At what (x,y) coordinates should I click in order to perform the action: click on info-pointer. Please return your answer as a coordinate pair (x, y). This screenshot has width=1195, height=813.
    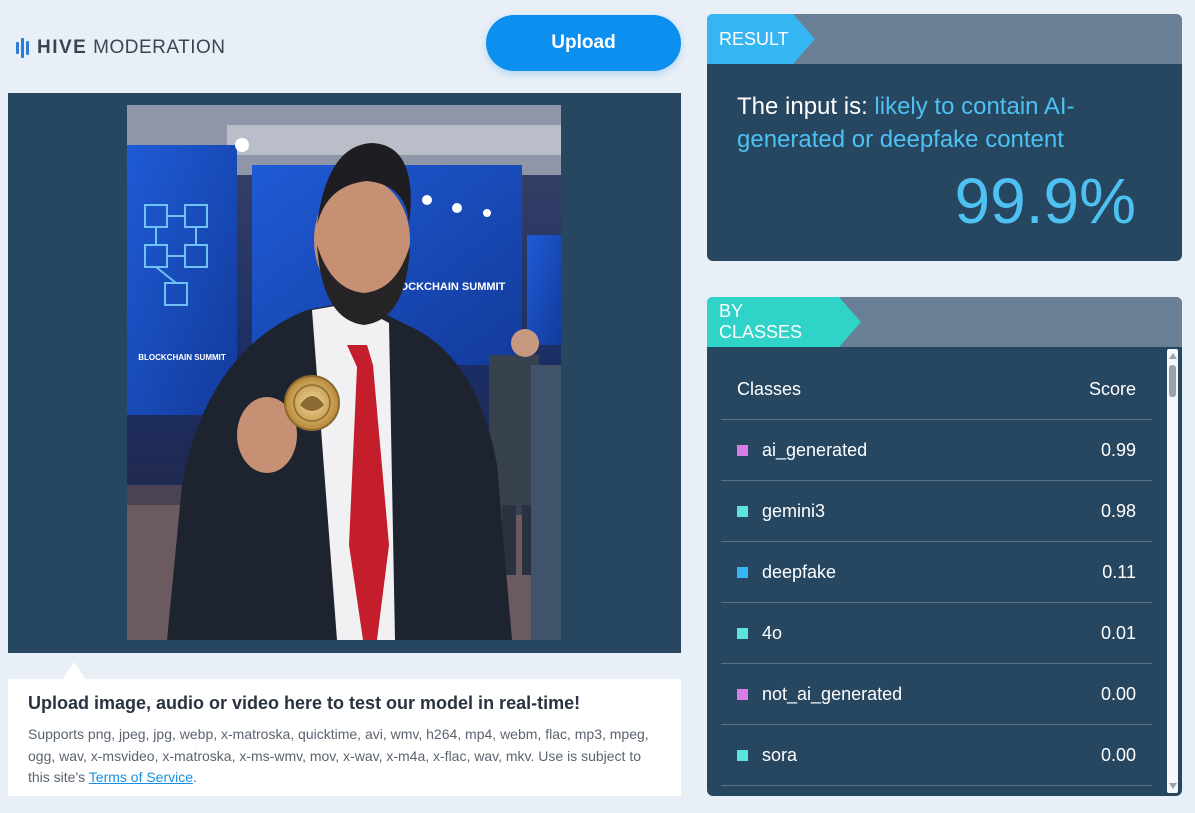
    Looking at the image, I should click on (74, 671).